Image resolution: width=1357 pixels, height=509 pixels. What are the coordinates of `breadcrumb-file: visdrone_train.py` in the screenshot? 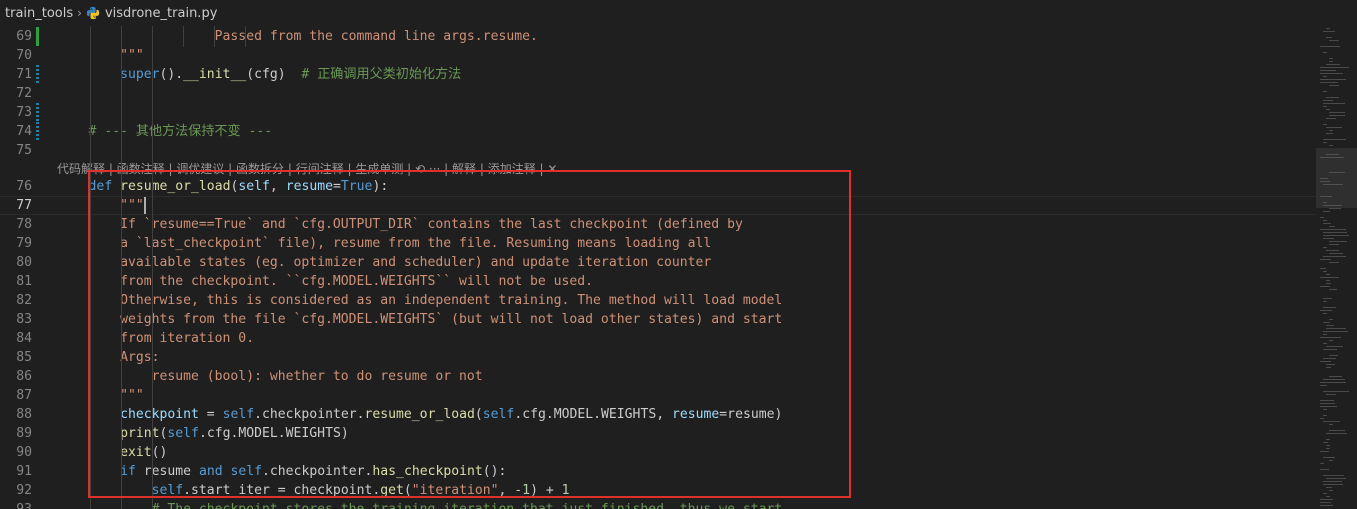 It's located at (161, 13).